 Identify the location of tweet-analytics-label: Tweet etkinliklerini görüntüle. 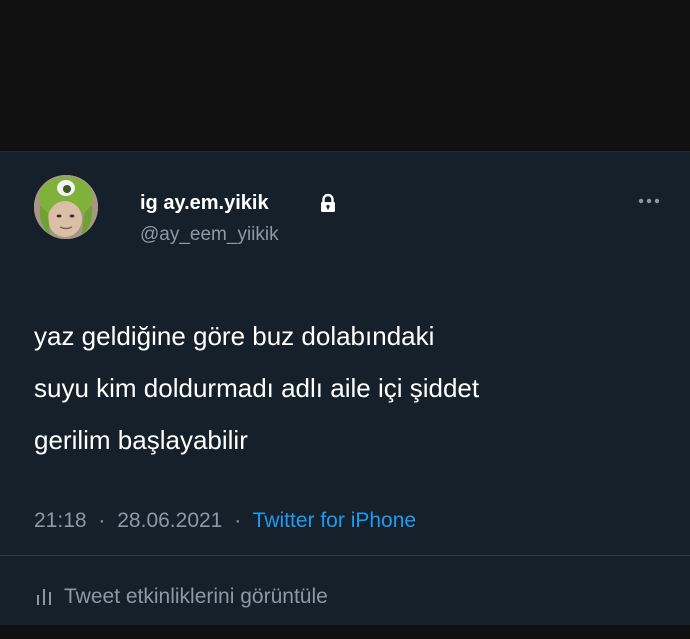
(196, 596).